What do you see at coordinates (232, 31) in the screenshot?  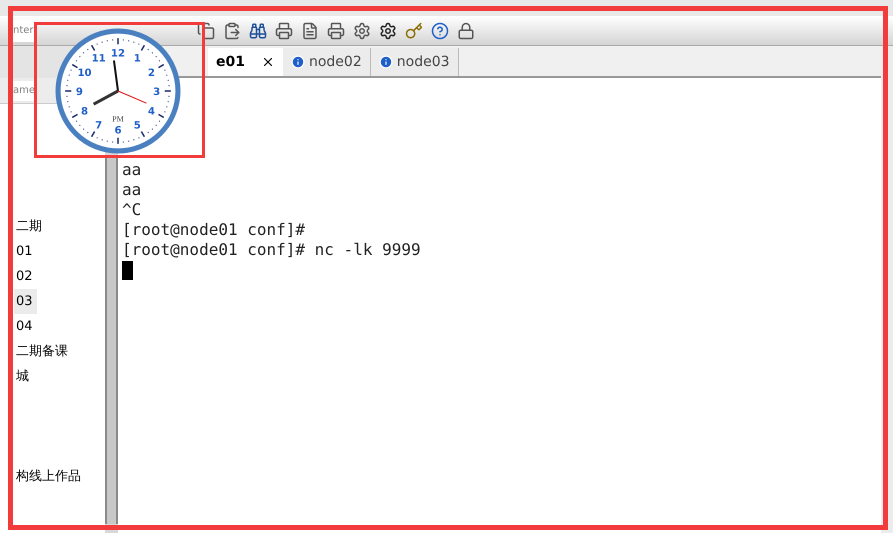 I see `paste-icon` at bounding box center [232, 31].